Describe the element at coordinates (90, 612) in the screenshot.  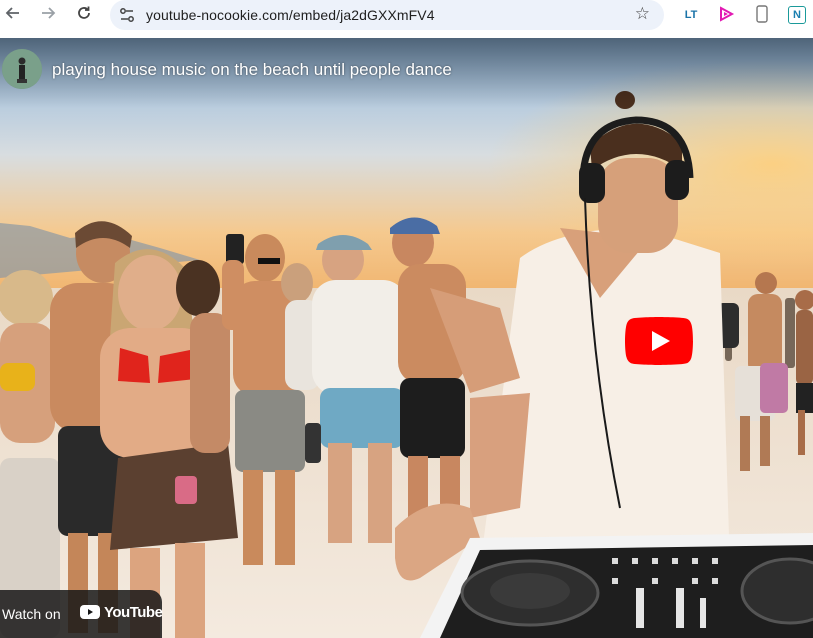
I see `youtube-logo-icon` at that location.